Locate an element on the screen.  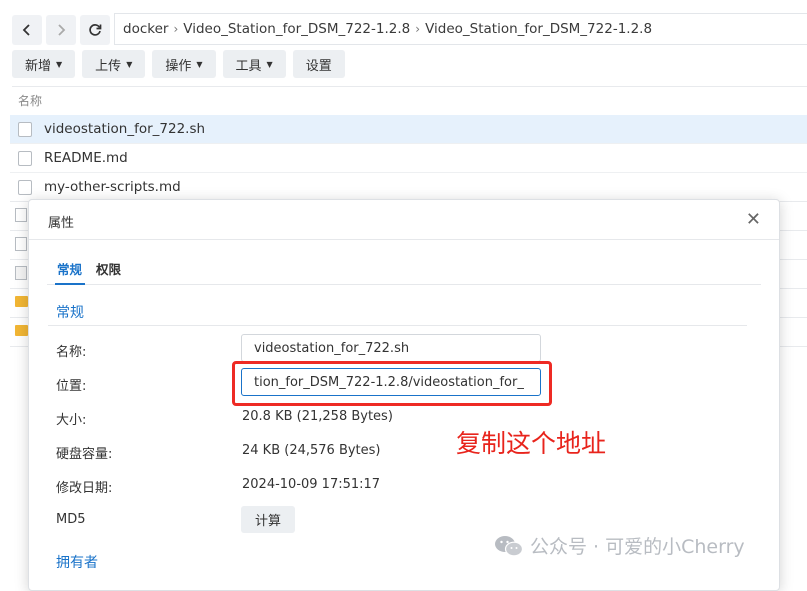
tab-general: 常规 is located at coordinates (69, 268).